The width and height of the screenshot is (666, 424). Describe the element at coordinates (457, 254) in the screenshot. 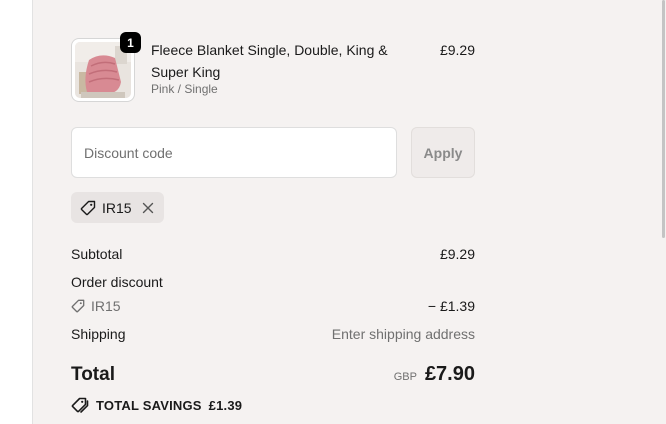

I see `subtotal-value: £9.29` at that location.